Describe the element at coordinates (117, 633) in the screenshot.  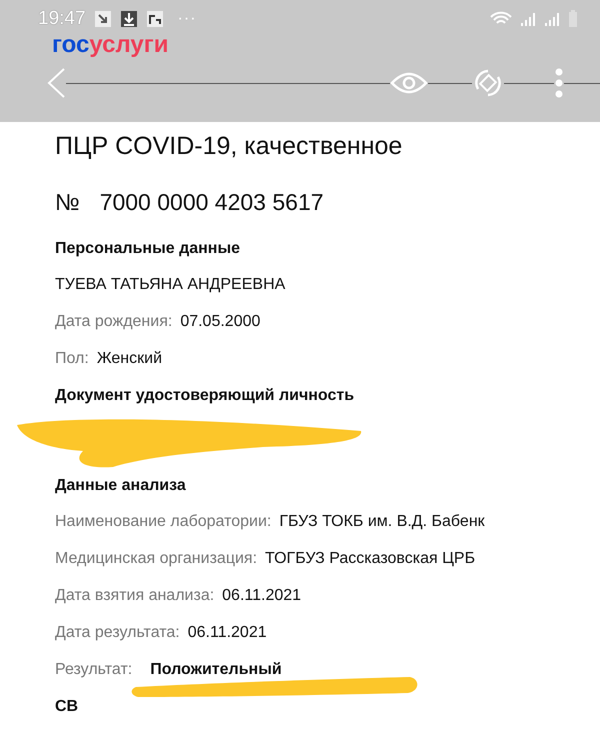
I see `field-label: Дата результата:` at that location.